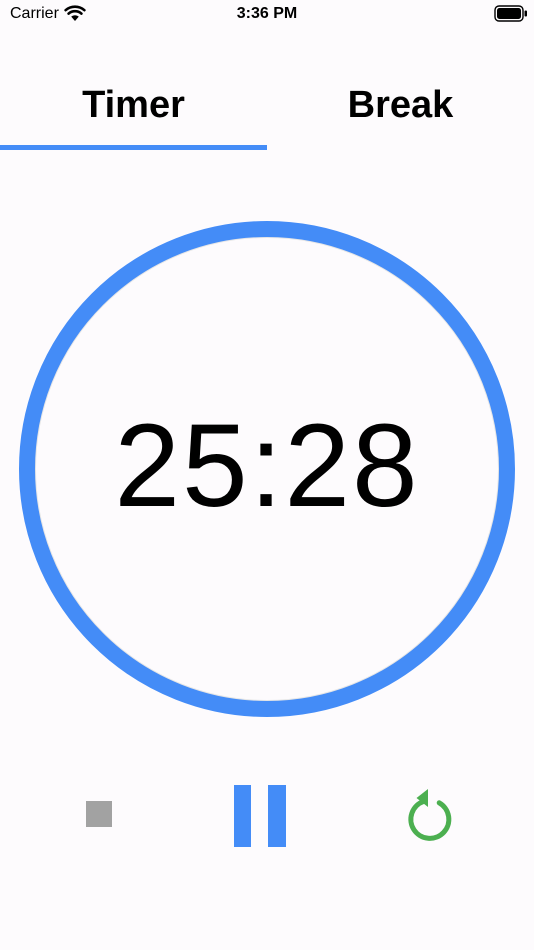 The width and height of the screenshot is (534, 950). I want to click on reset-button, so click(428, 815).